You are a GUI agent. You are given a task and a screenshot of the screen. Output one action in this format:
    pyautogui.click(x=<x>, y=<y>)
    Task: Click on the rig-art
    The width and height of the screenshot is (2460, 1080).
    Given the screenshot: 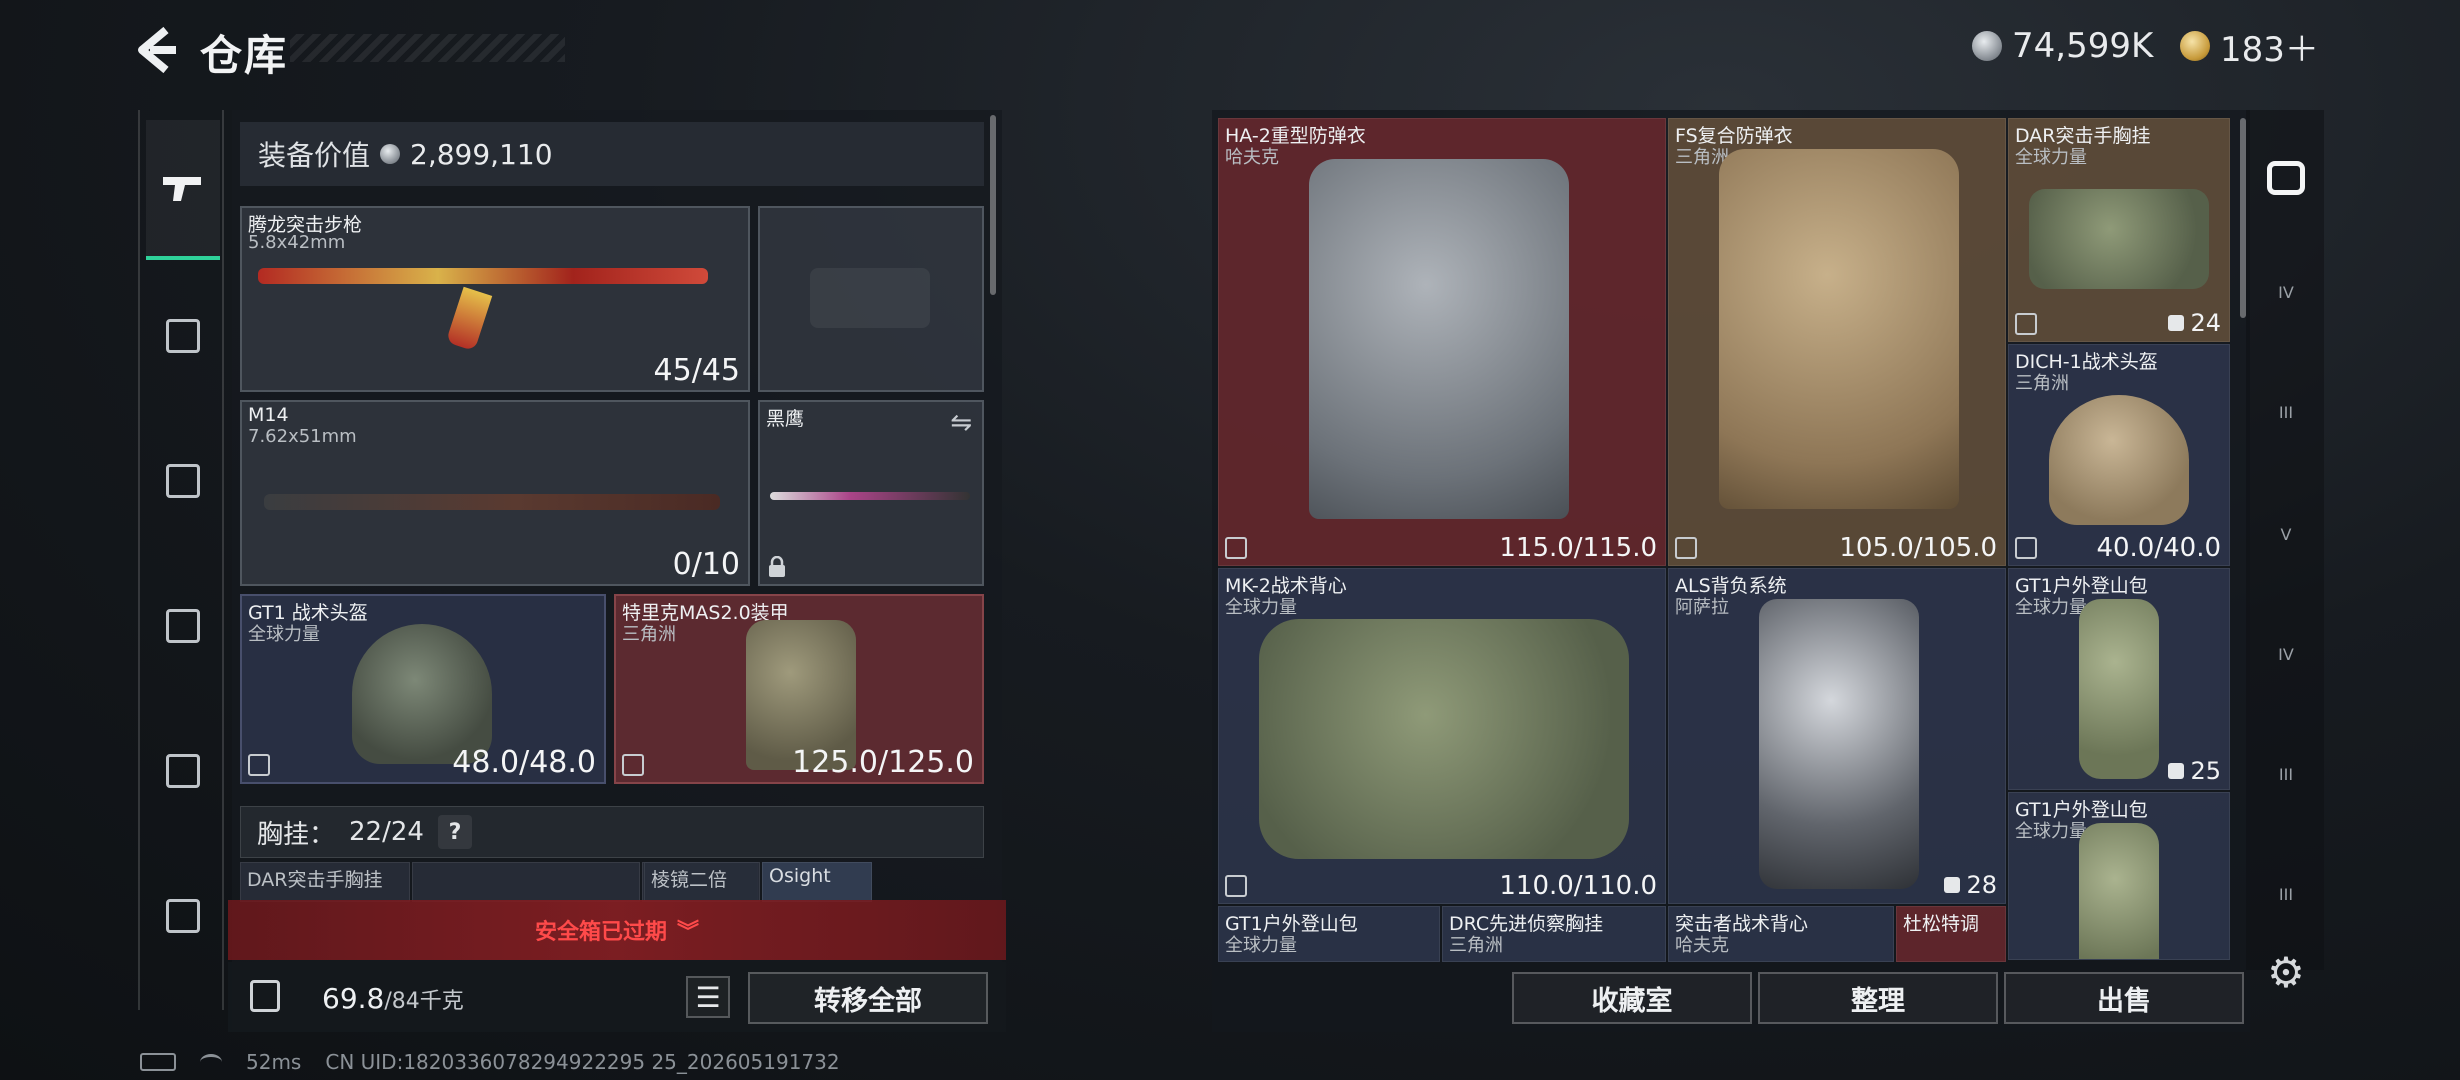 What is the action you would take?
    pyautogui.click(x=2119, y=239)
    